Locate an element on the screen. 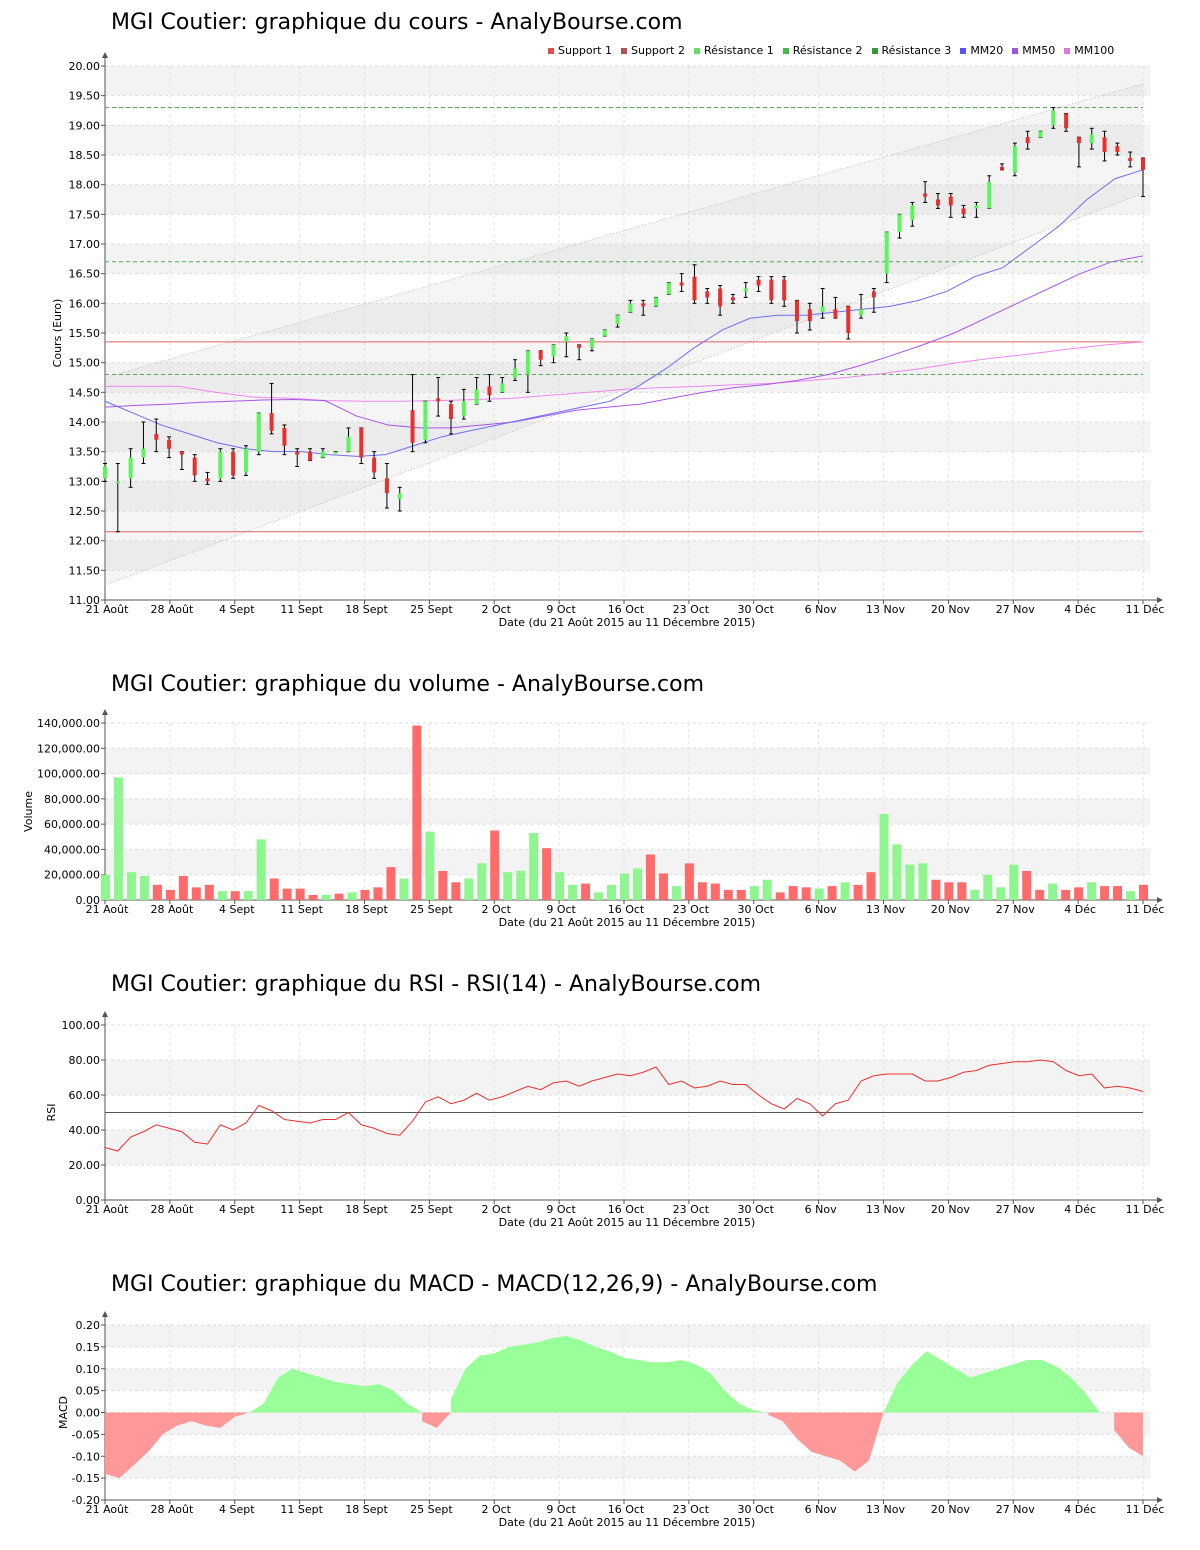  y-axis-title: Volume is located at coordinates (28, 811).